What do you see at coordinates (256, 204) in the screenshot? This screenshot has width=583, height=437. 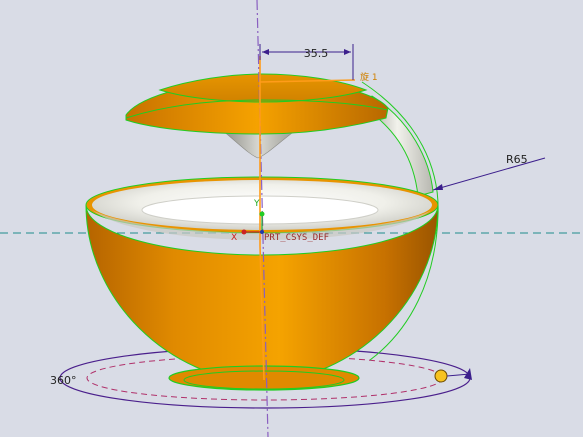 I see `csys-y-label: Y` at bounding box center [256, 204].